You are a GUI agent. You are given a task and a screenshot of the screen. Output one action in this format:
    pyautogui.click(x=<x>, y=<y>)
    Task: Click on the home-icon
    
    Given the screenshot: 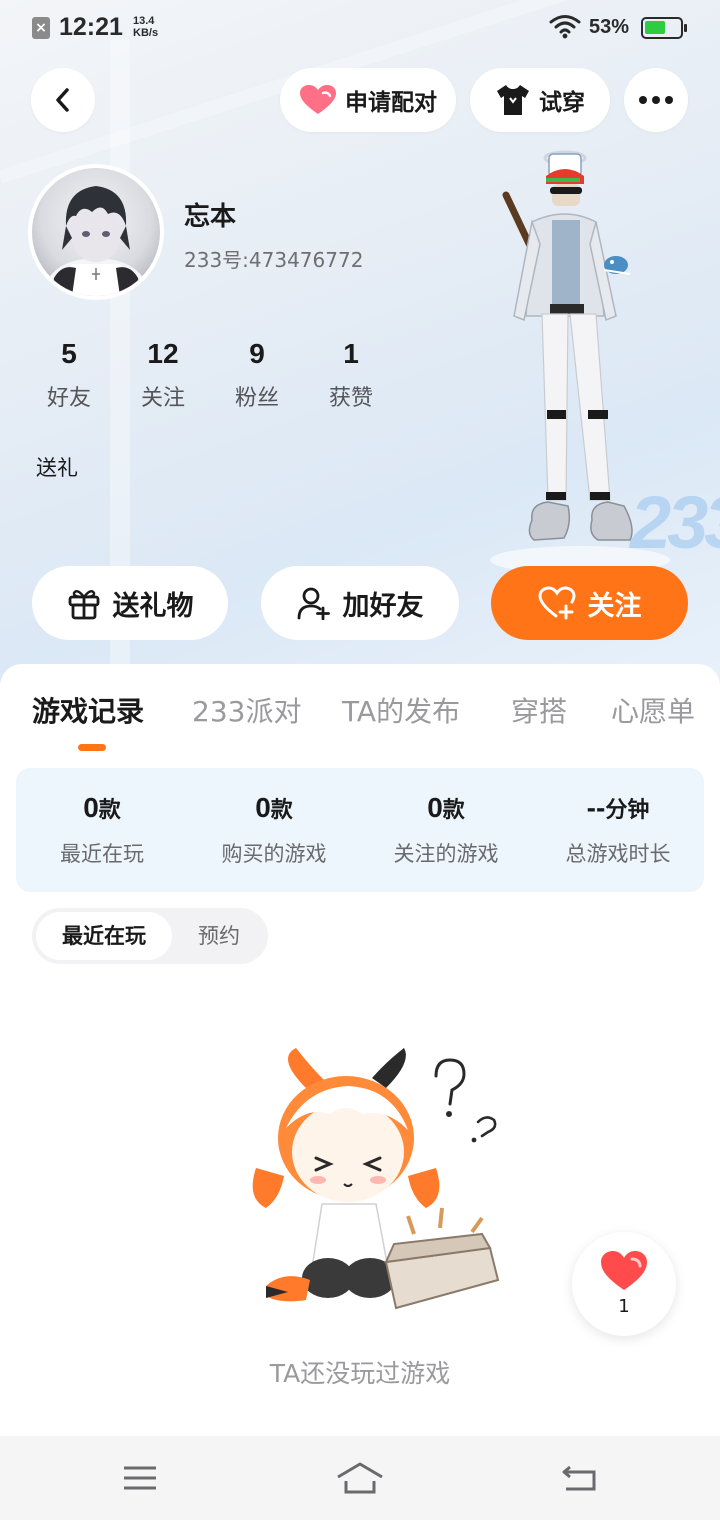 What is the action you would take?
    pyautogui.click(x=360, y=1478)
    